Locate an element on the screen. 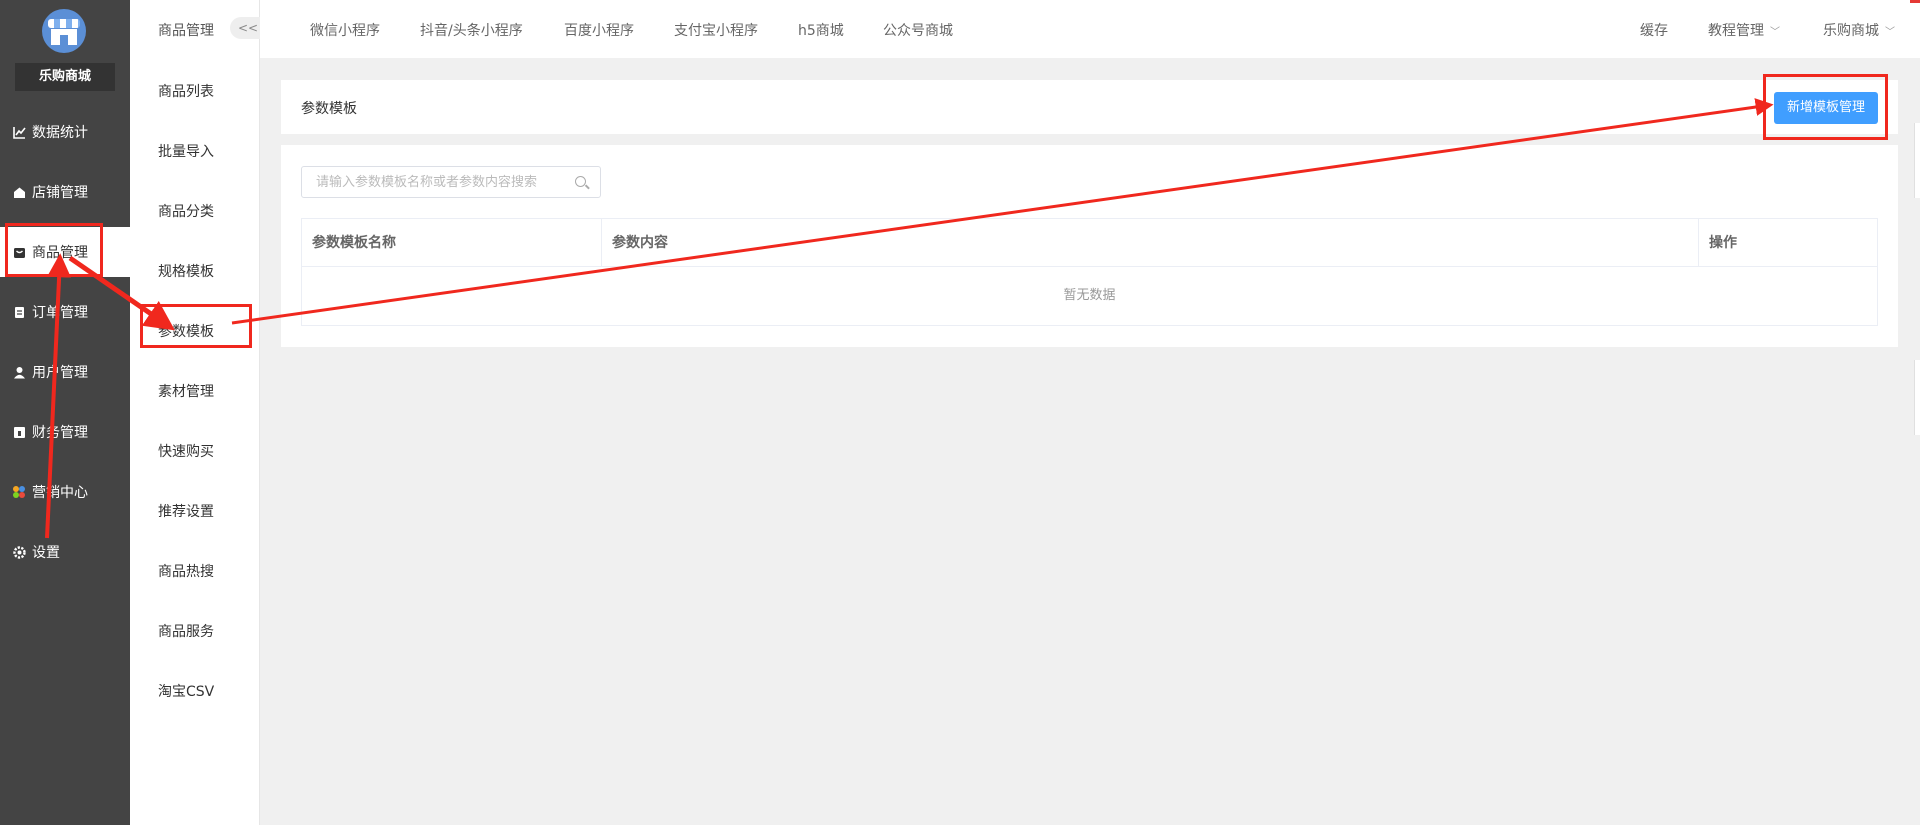  subnav-item-service: 商品服务 is located at coordinates (186, 631).